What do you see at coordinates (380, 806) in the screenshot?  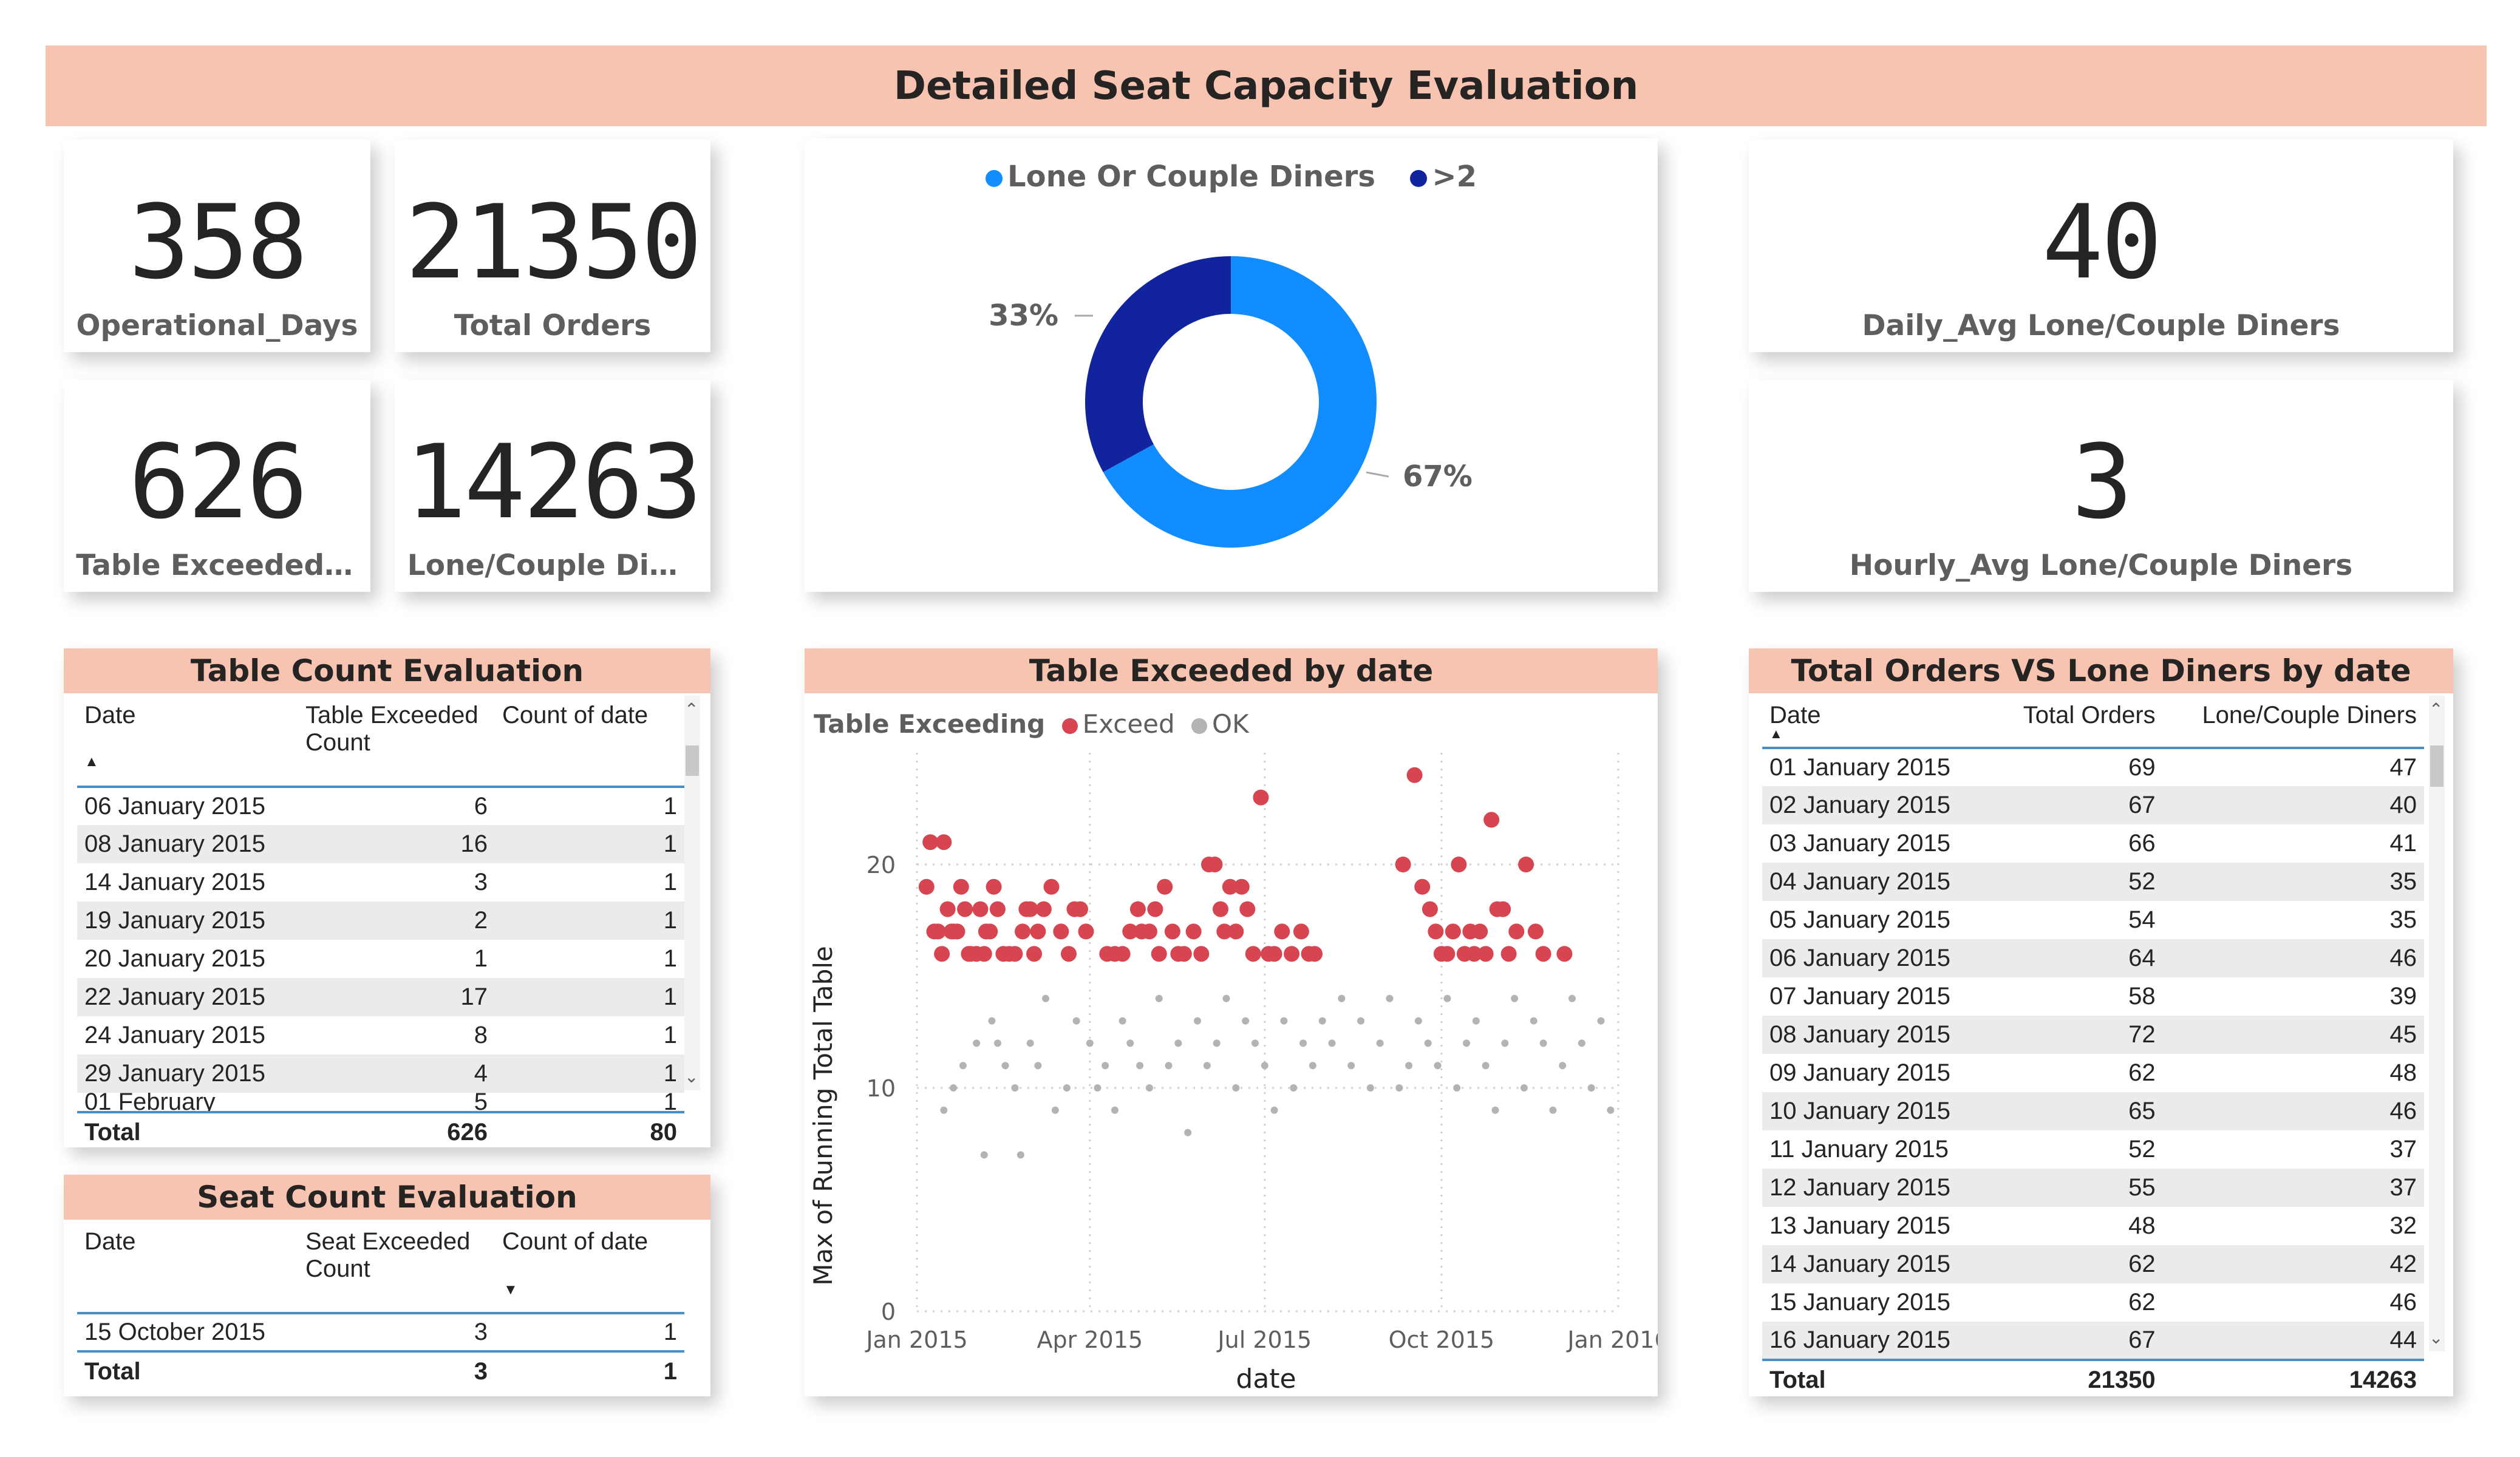 I see `table-row: 06 January 2015 6 1` at bounding box center [380, 806].